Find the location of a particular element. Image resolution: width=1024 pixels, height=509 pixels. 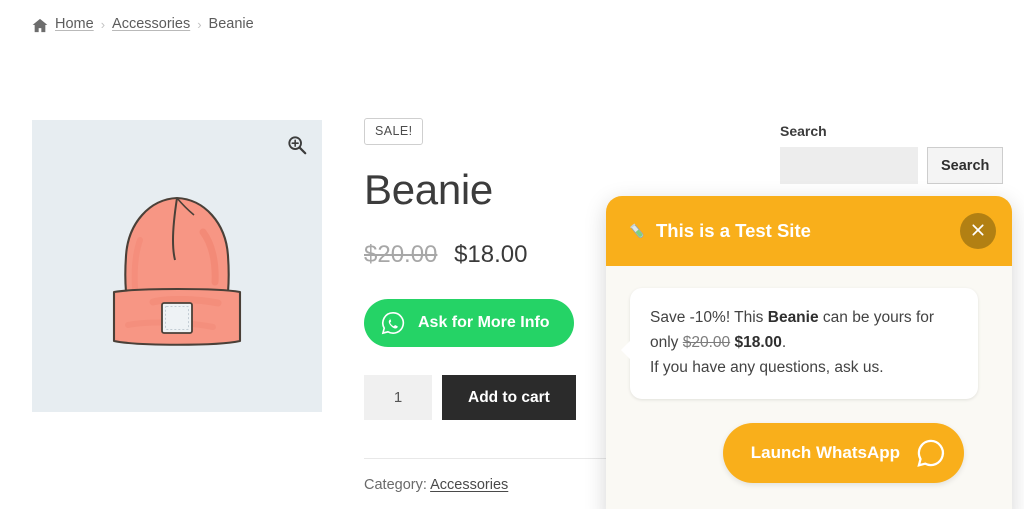

search-input is located at coordinates (849, 165).